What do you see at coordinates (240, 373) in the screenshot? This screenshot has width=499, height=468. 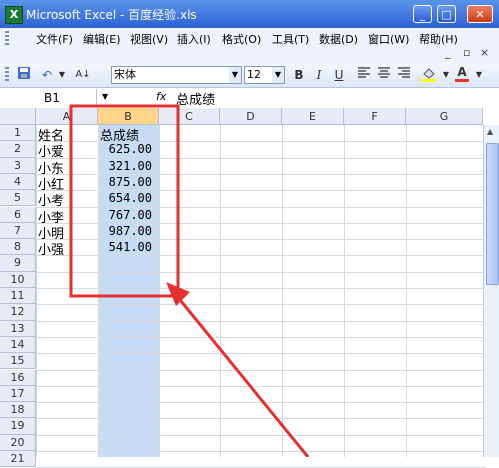 I see `annotation-arrow-line` at bounding box center [240, 373].